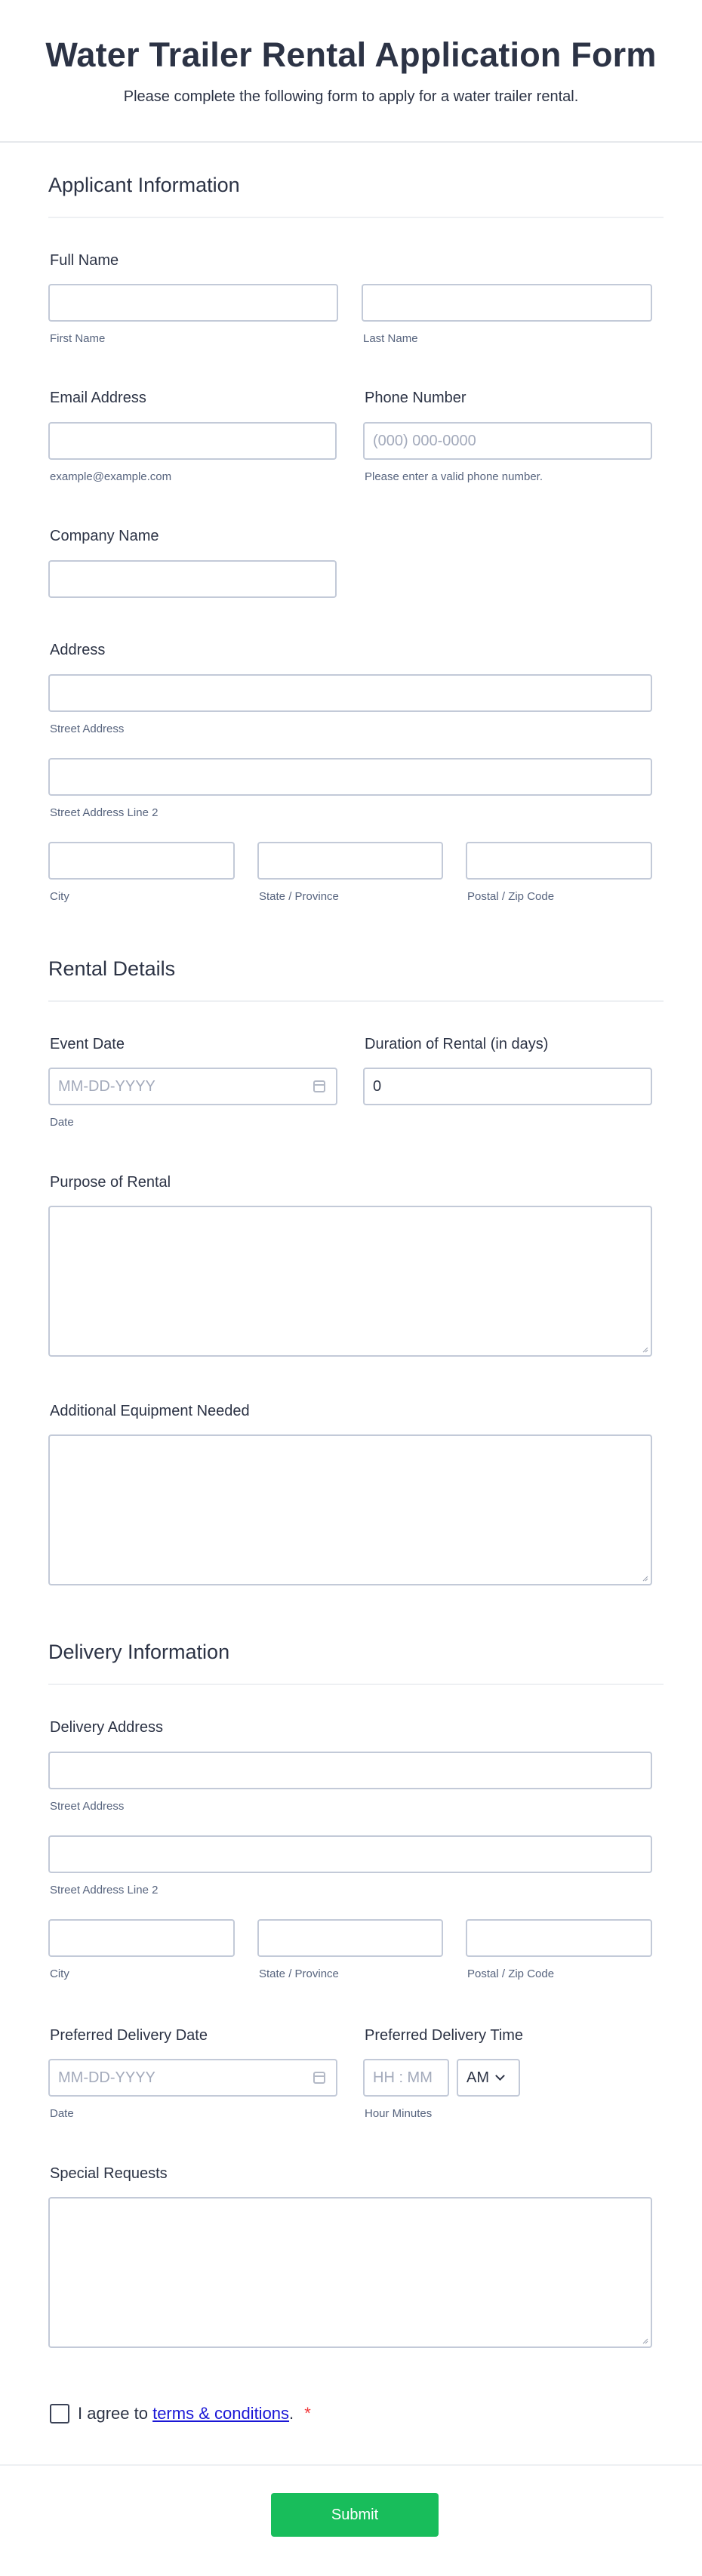  What do you see at coordinates (351, 55) in the screenshot?
I see `form-title: Water Trailer Rental Application Form` at bounding box center [351, 55].